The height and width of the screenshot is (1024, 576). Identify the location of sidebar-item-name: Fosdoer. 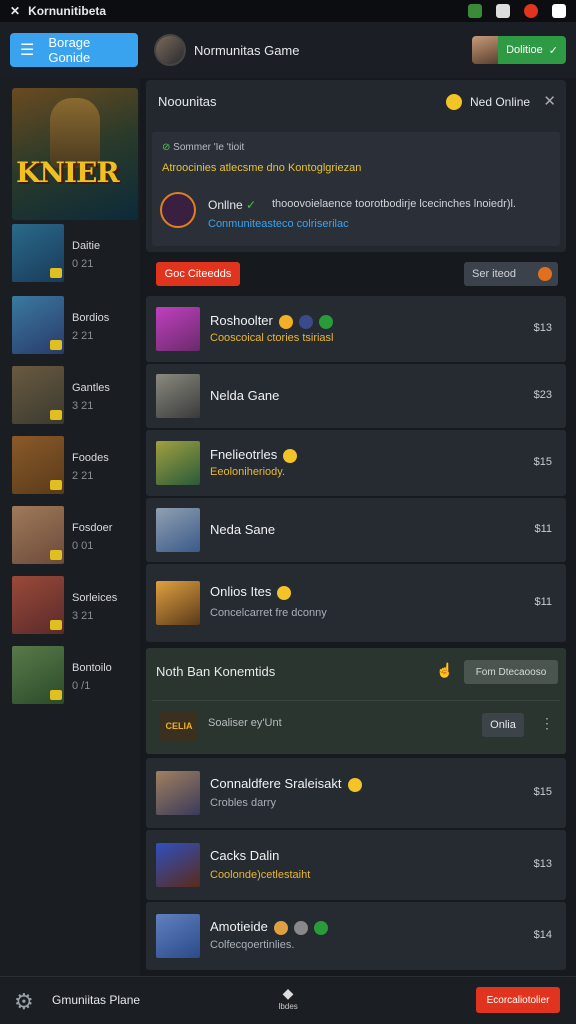
(92, 528).